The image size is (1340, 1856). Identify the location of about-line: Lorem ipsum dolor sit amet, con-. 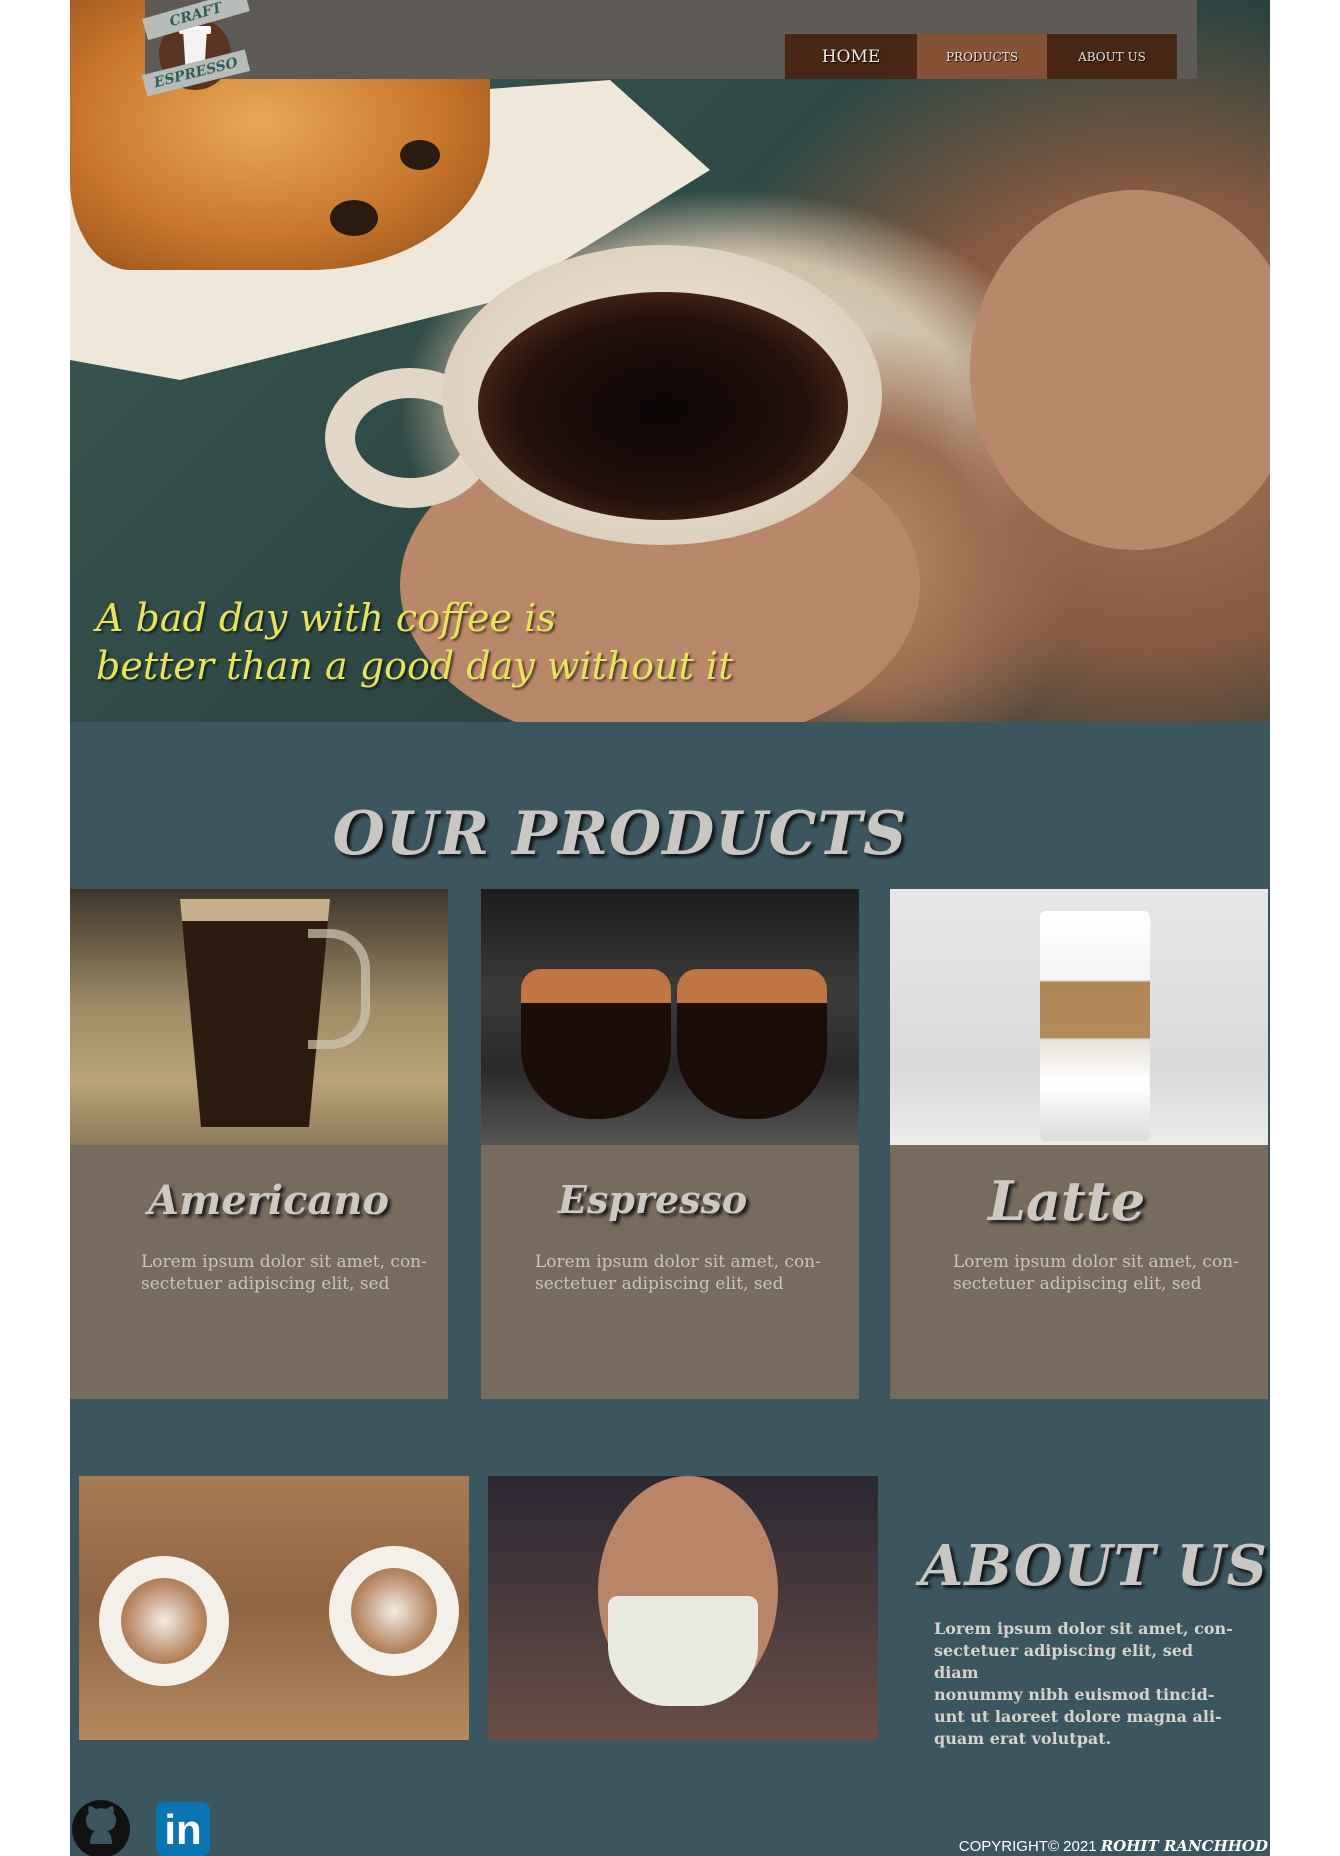
(1083, 1628).